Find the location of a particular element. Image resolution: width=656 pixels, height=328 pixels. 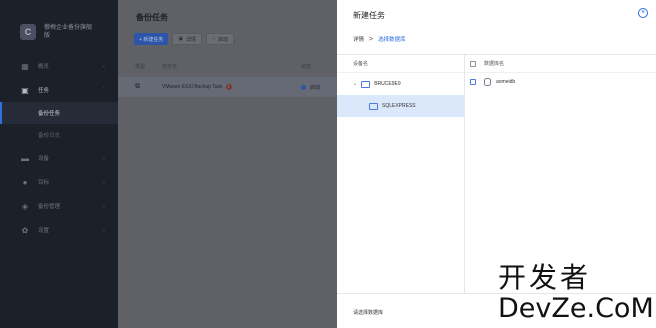

details-button: ▣ 详情 is located at coordinates (187, 39).